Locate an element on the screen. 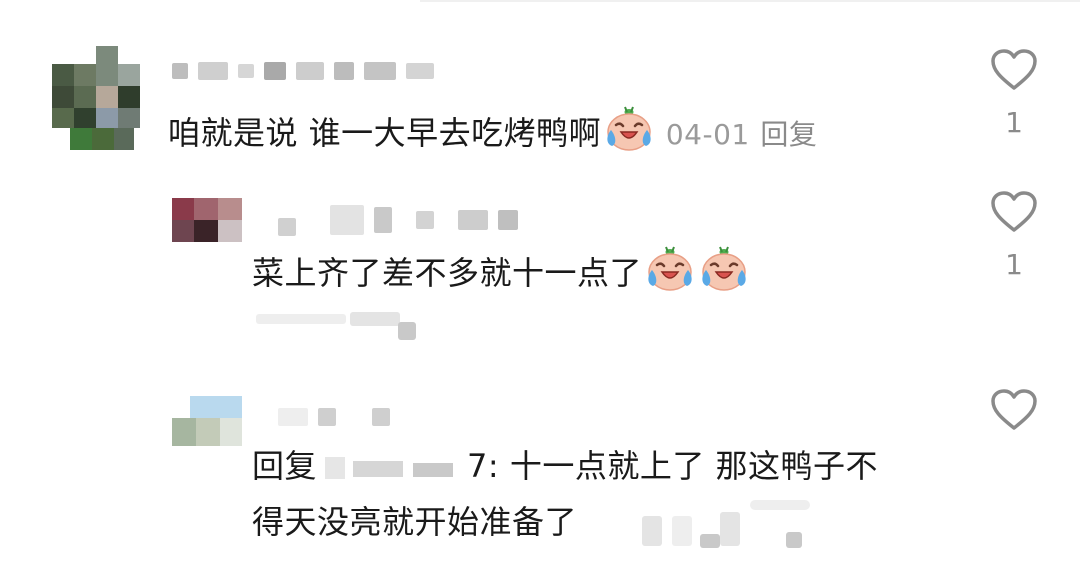 This screenshot has width=1080, height=568. comment-body-continued: 得天没亮就开始准备了 is located at coordinates (414, 522).